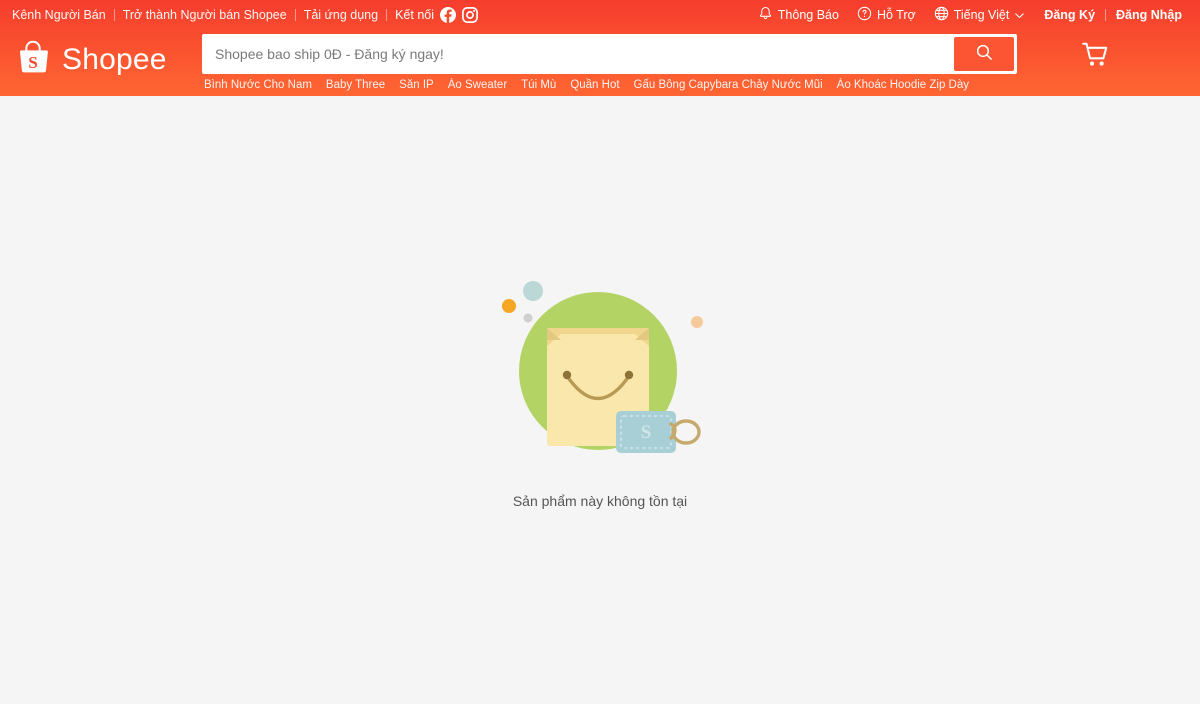 The width and height of the screenshot is (1200, 704). What do you see at coordinates (1149, 15) in the screenshot?
I see `login-link: Đăng Nhập` at bounding box center [1149, 15].